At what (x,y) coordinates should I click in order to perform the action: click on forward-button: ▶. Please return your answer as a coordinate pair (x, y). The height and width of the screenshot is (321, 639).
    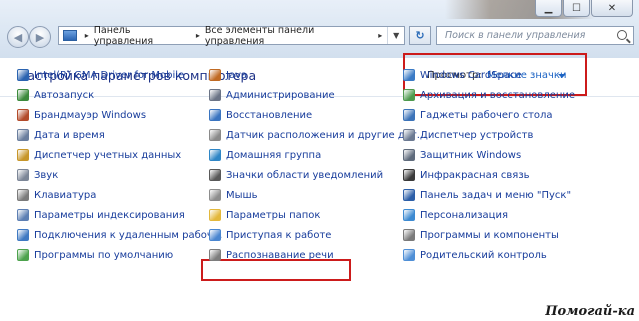
    Looking at the image, I should click on (40, 37).